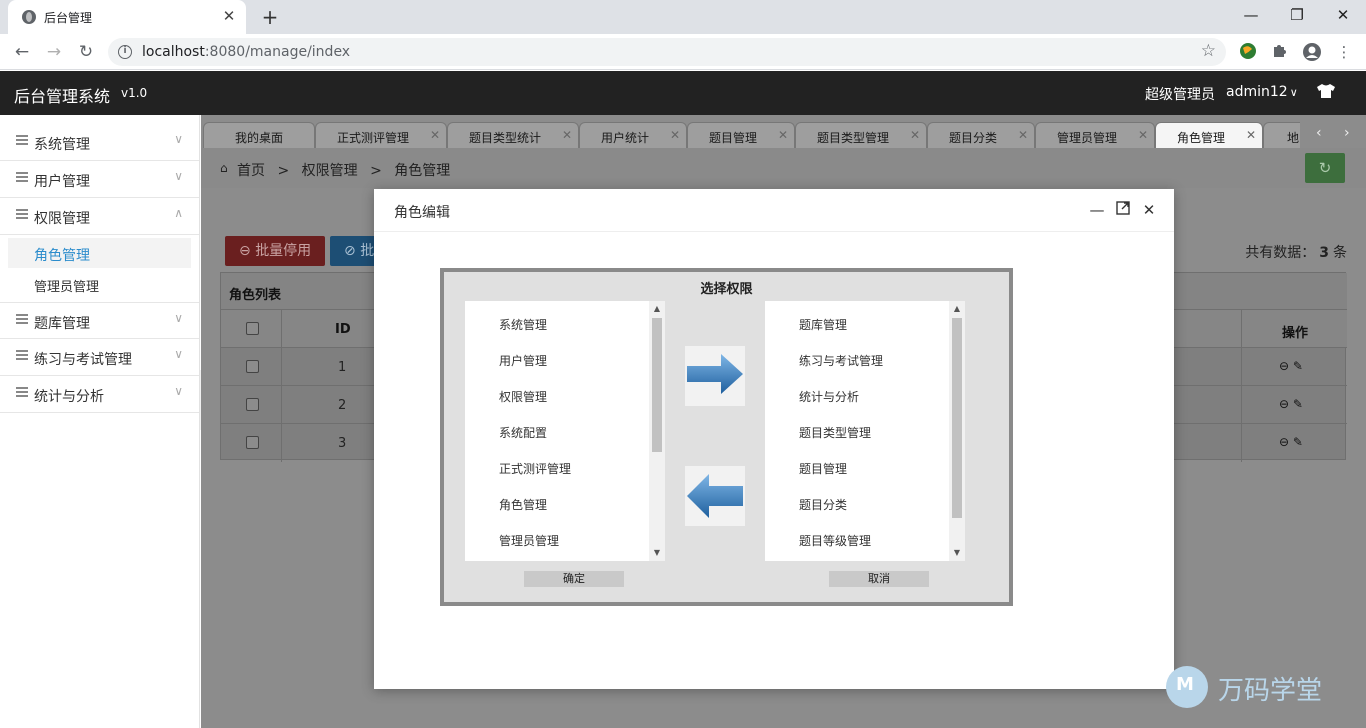 This screenshot has height=728, width=1366. I want to click on theme-shirt-icon, so click(1326, 93).